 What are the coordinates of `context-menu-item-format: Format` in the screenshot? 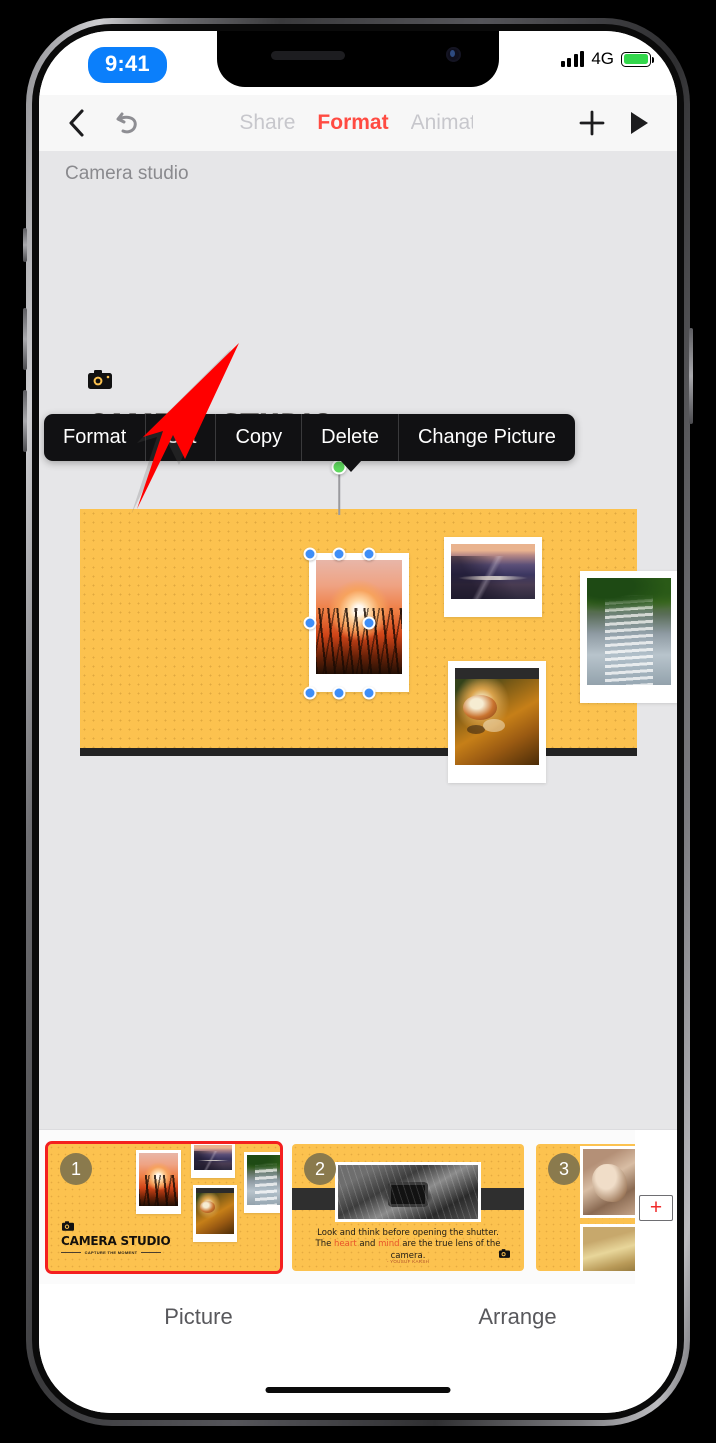 It's located at (95, 437).